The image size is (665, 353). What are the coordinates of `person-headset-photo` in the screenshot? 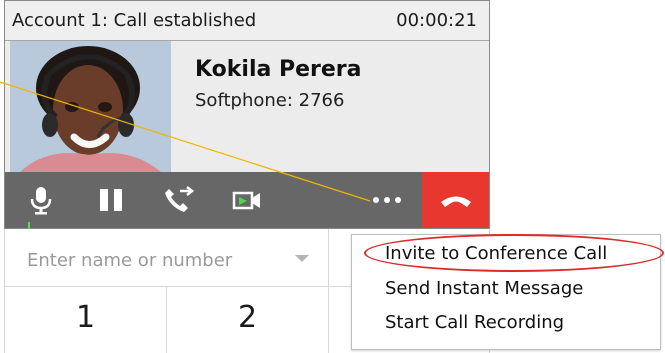 It's located at (90, 106).